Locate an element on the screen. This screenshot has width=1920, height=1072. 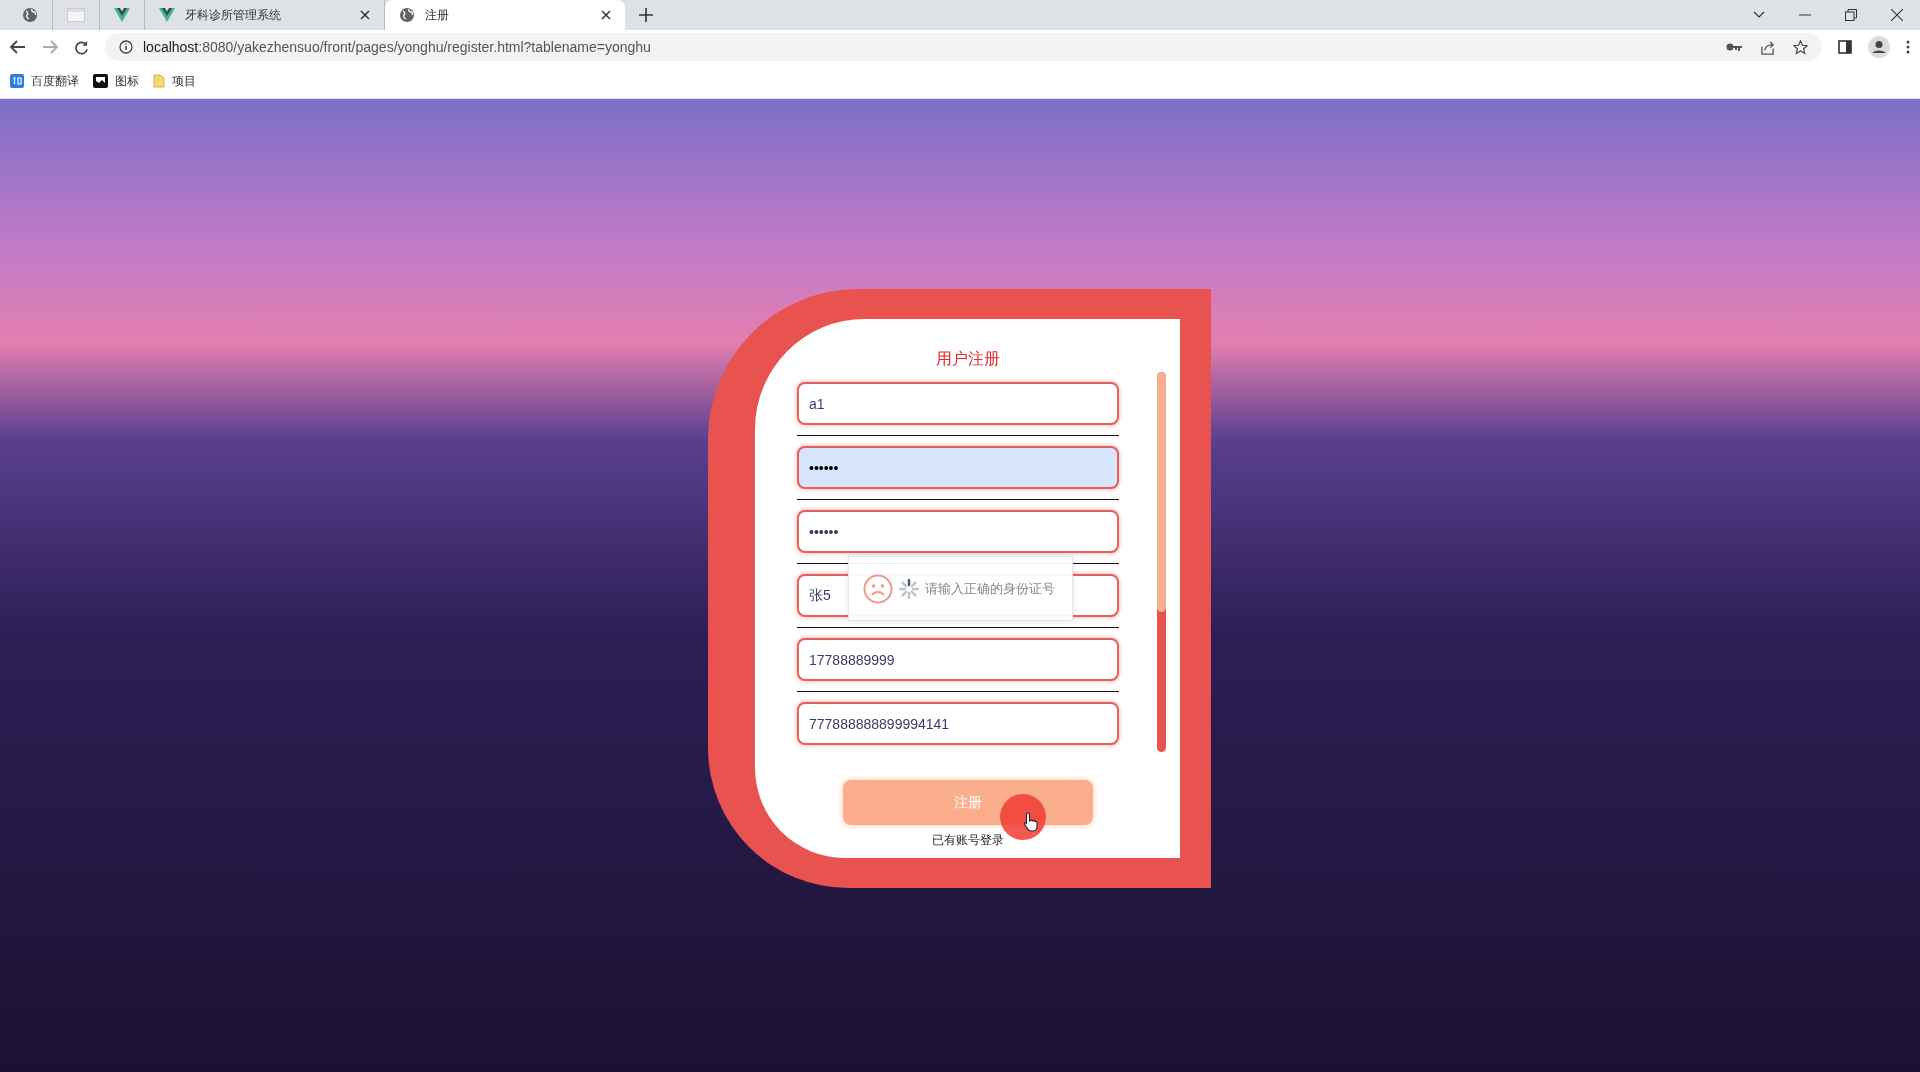
share-icon is located at coordinates (1767, 47).